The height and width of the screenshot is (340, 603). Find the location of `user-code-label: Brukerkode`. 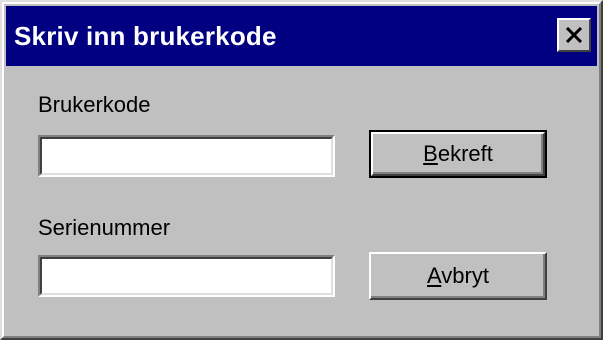

user-code-label: Brukerkode is located at coordinates (94, 104).